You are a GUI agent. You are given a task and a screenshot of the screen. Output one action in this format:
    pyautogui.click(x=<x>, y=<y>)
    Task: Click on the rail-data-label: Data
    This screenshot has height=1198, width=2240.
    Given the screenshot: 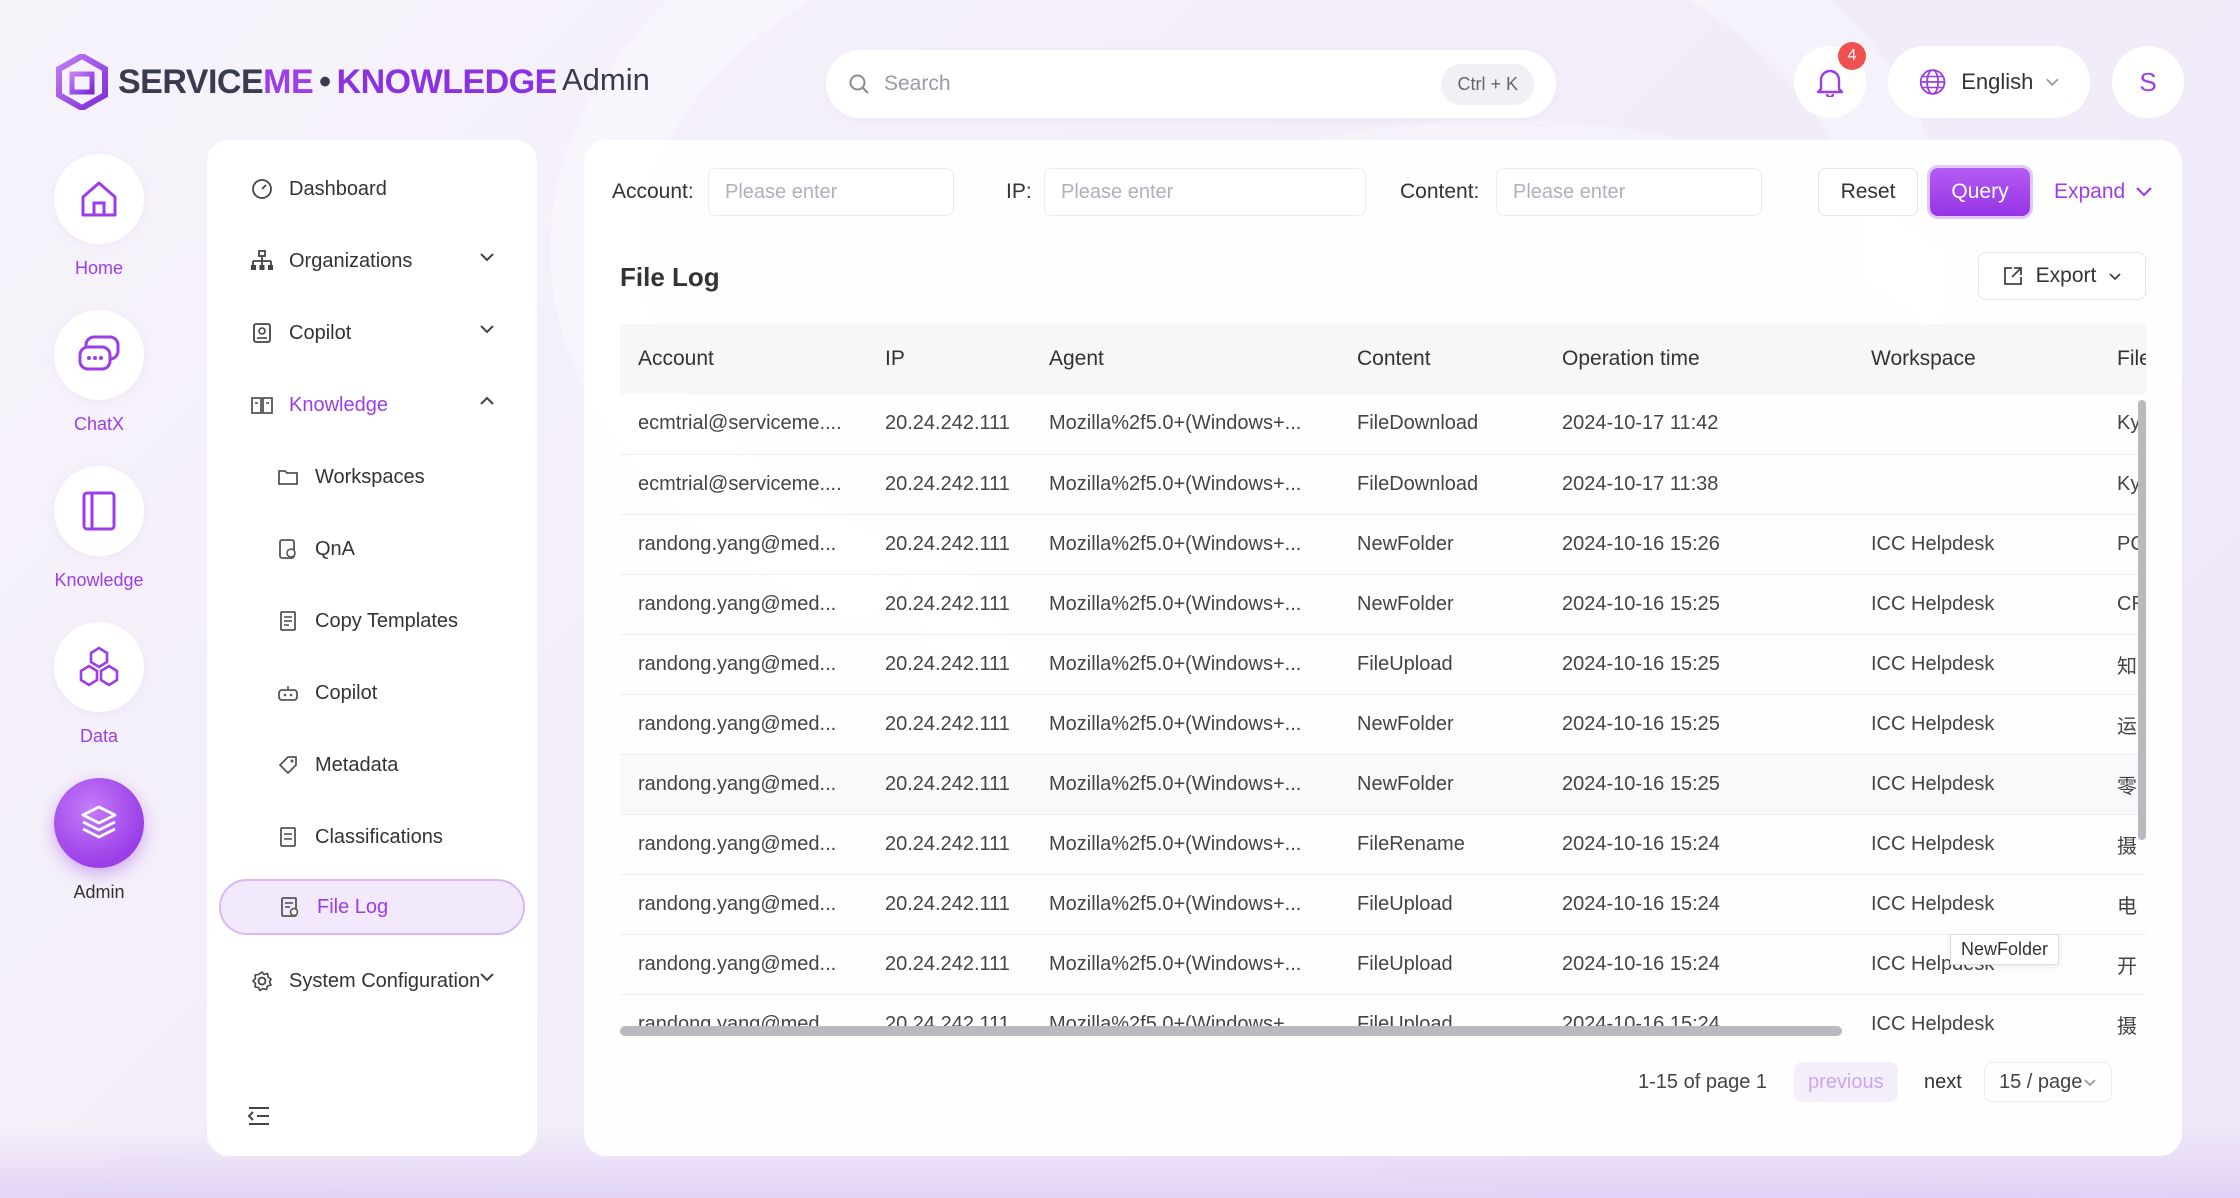 What is the action you would take?
    pyautogui.click(x=99, y=736)
    